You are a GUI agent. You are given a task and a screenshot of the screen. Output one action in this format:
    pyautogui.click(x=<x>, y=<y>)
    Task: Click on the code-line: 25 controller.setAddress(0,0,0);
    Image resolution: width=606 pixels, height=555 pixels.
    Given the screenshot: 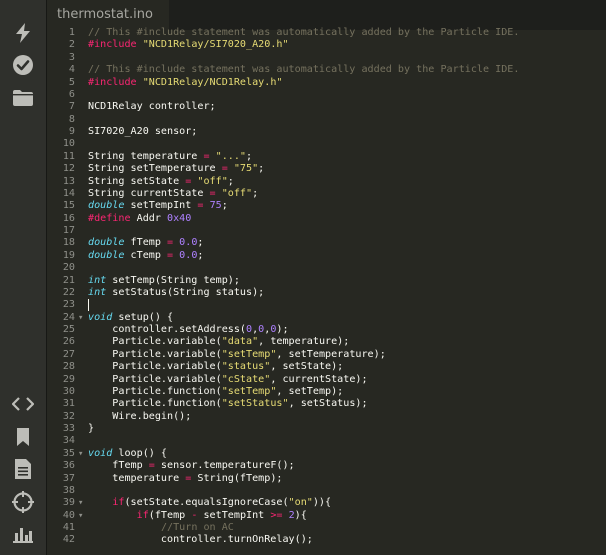 What is the action you would take?
    pyautogui.click(x=326, y=330)
    